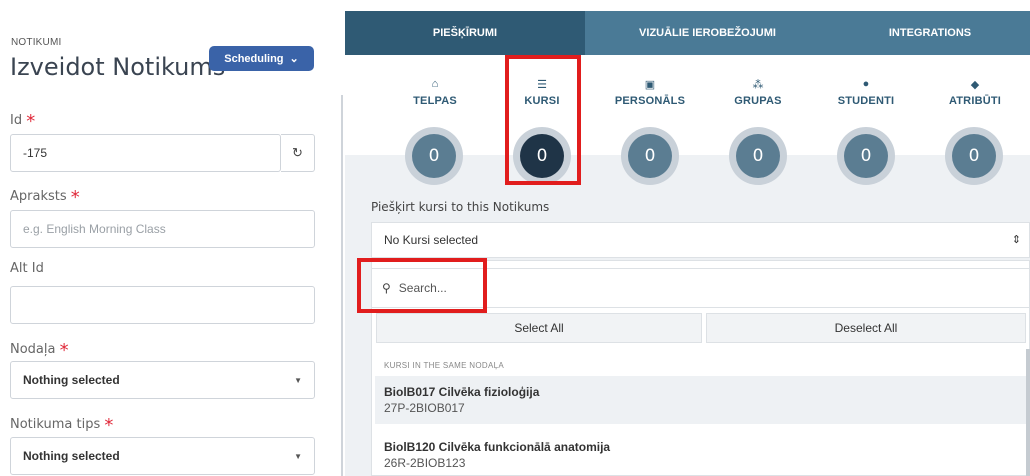 Image resolution: width=1030 pixels, height=476 pixels. I want to click on select-all-button: Select All, so click(539, 328).